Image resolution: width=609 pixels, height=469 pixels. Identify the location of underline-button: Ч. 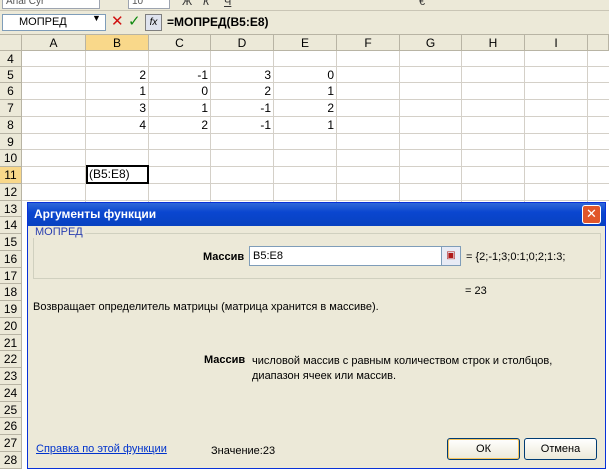
(227, 4).